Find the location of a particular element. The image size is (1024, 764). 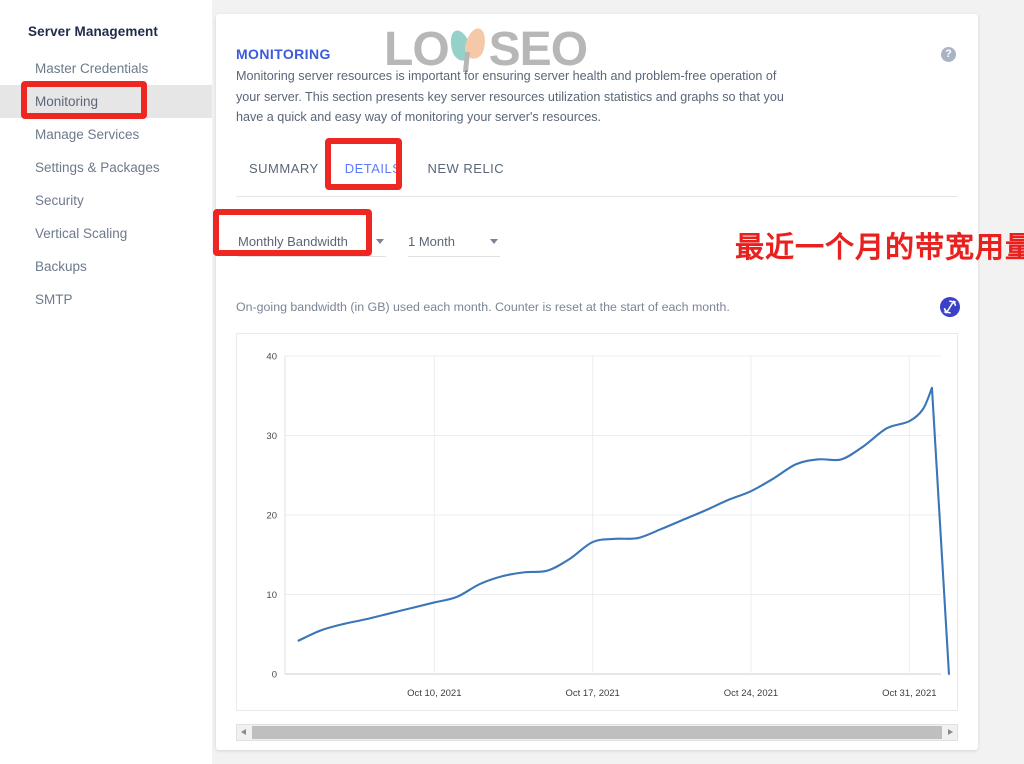

refresh-icon is located at coordinates (950, 307).